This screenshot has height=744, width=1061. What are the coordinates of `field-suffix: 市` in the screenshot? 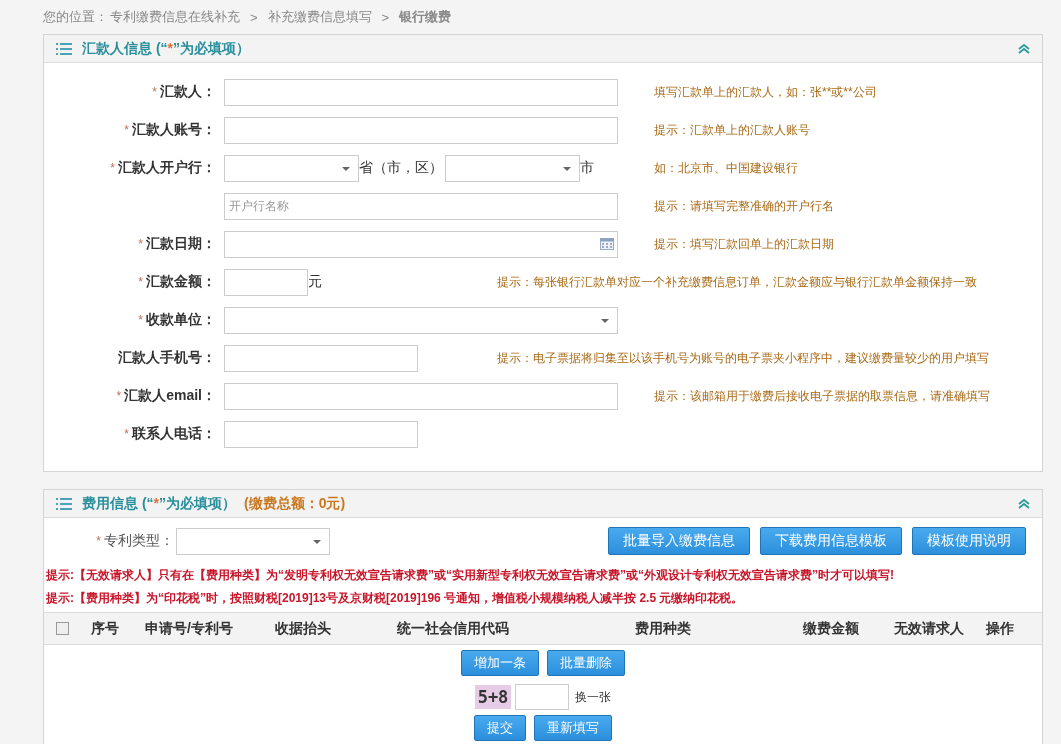 It's located at (587, 168).